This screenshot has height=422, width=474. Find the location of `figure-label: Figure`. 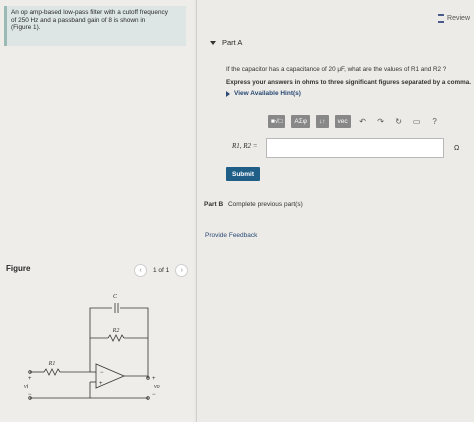

figure-label: Figure is located at coordinates (18, 268).